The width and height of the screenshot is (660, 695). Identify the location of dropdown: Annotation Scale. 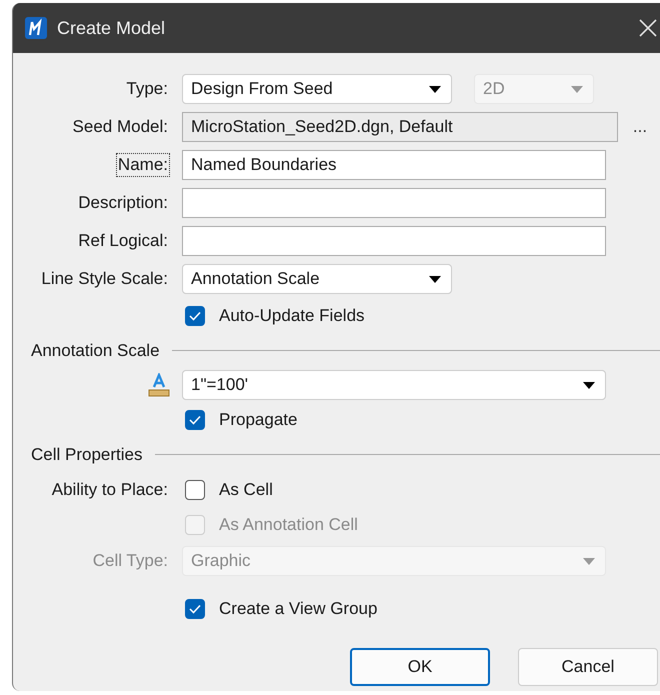
(317, 279).